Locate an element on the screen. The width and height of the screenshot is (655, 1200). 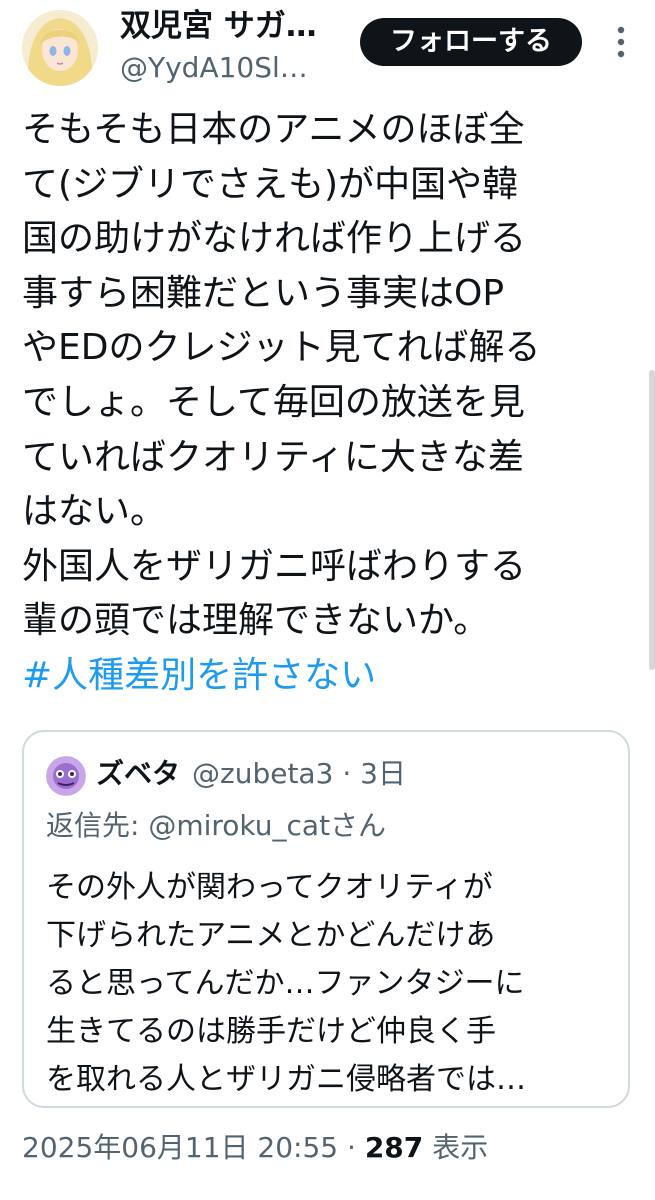
follow-button: フォローする is located at coordinates (471, 42).